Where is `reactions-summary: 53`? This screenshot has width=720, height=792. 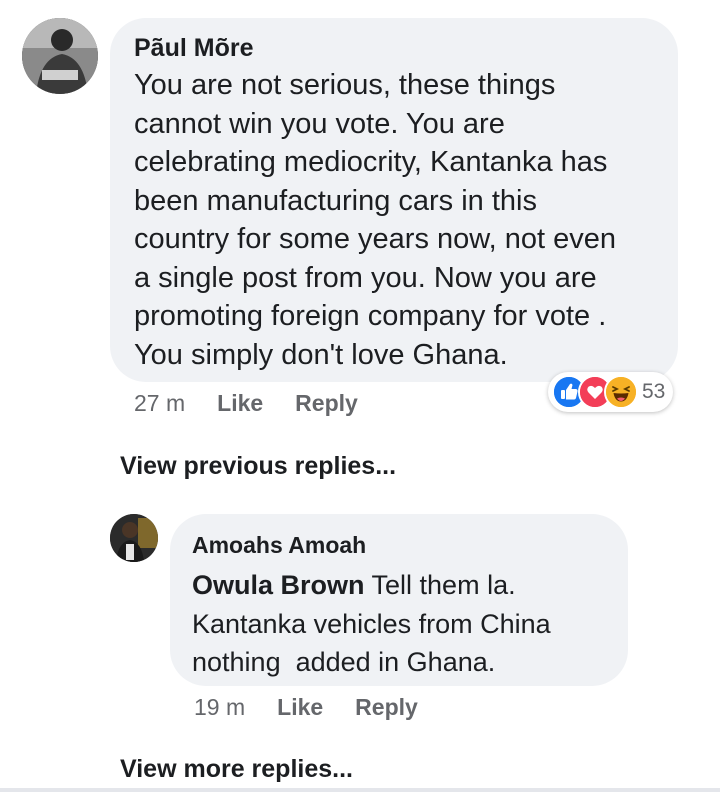
reactions-summary: 53 is located at coordinates (611, 392).